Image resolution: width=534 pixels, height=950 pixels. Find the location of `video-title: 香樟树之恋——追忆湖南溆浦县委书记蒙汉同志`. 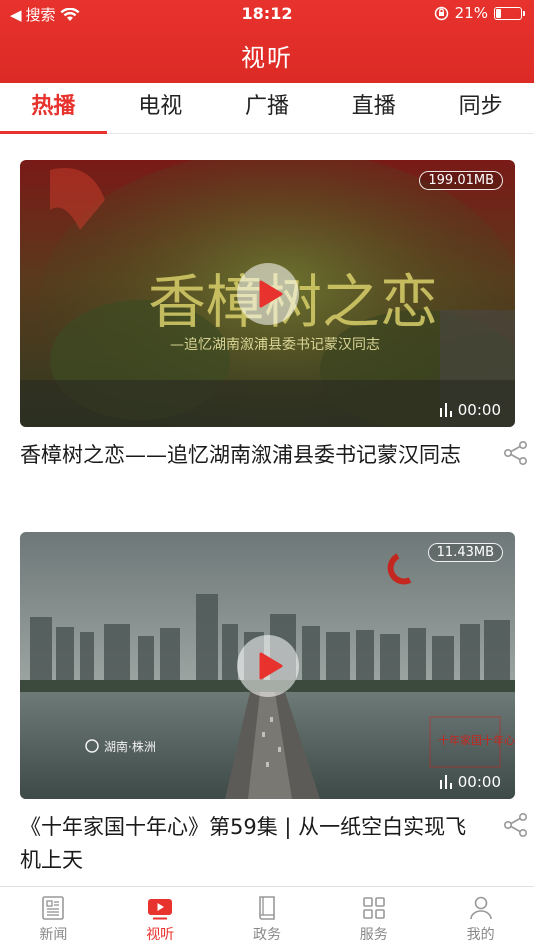

video-title: 香樟树之恋——追忆湖南溆浦县委书记蒙汉同志 is located at coordinates (250, 455).